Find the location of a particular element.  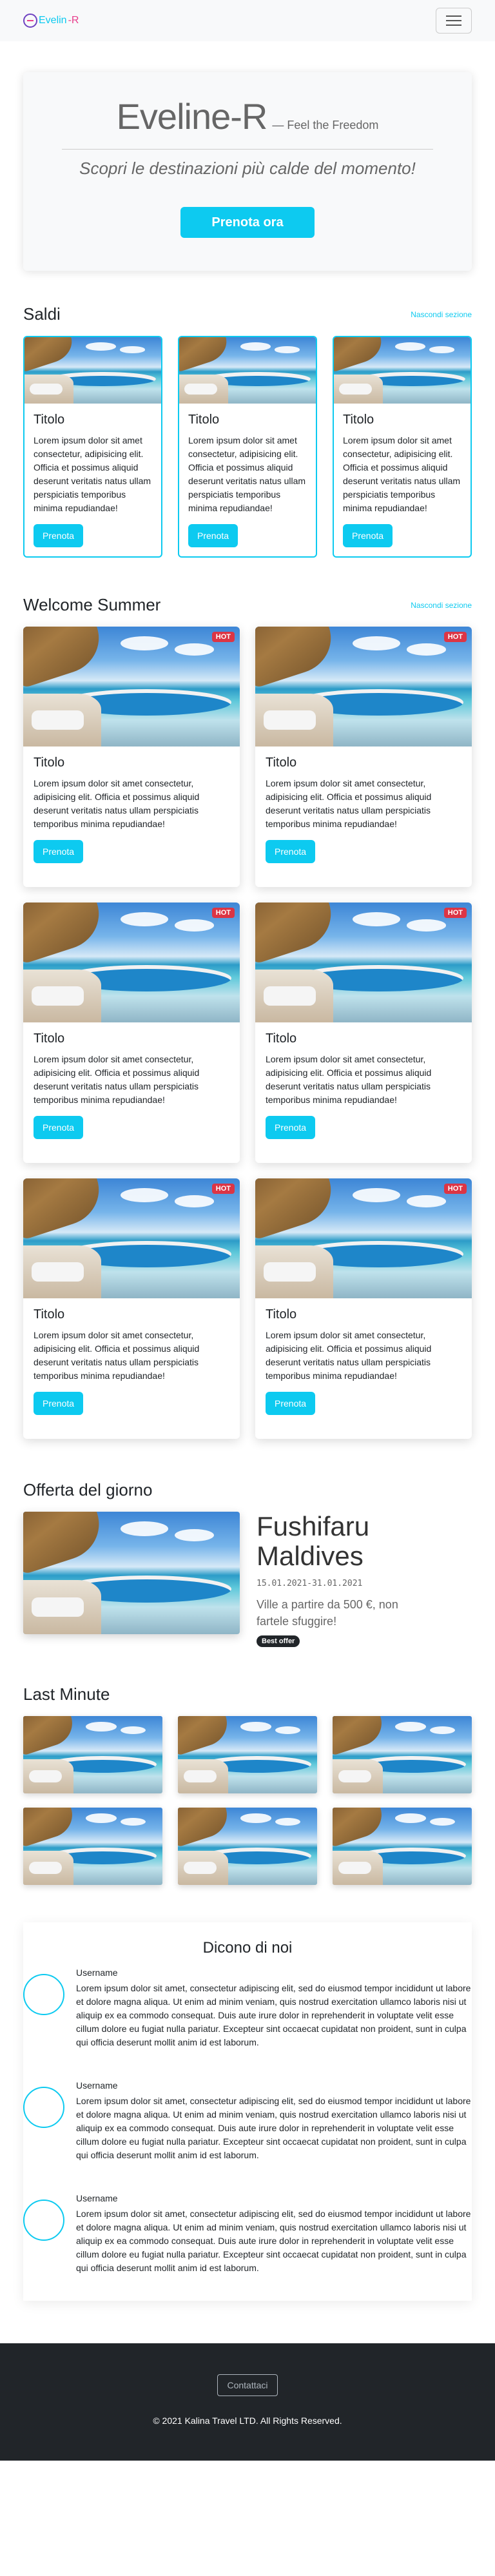

hamburger-menu-button is located at coordinates (454, 21).